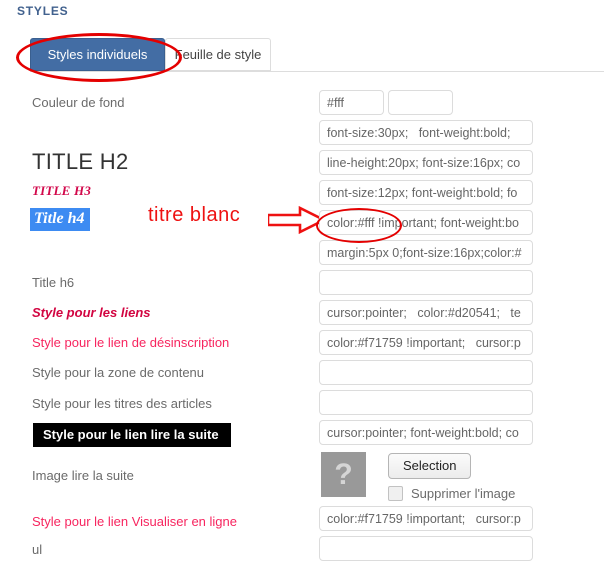  Describe the element at coordinates (122, 403) in the screenshot. I see `label-style-titres-articles: Style pour les titres des articles` at that location.